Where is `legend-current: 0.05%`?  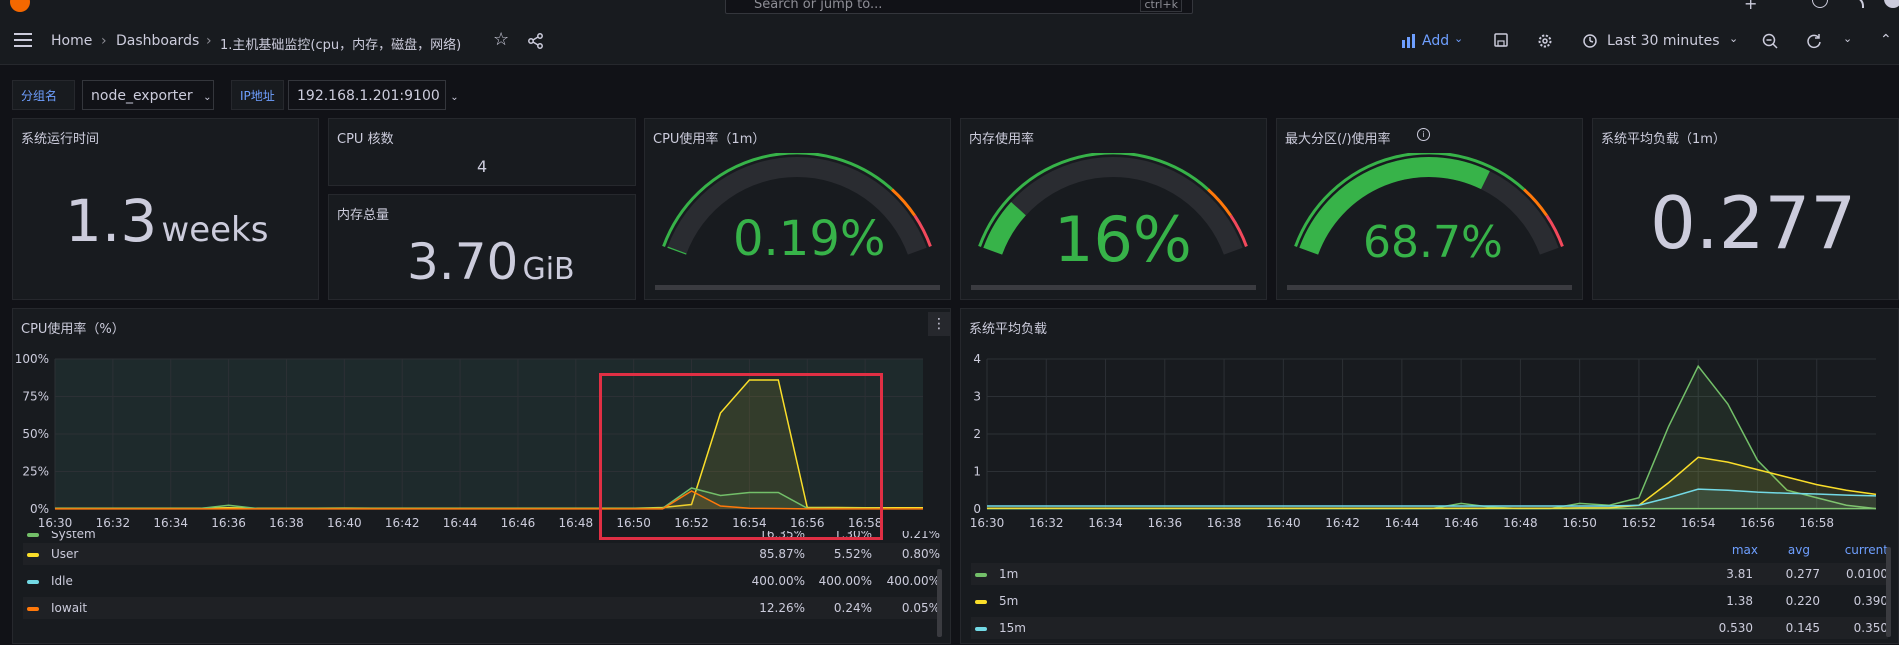
legend-current: 0.05% is located at coordinates (921, 608).